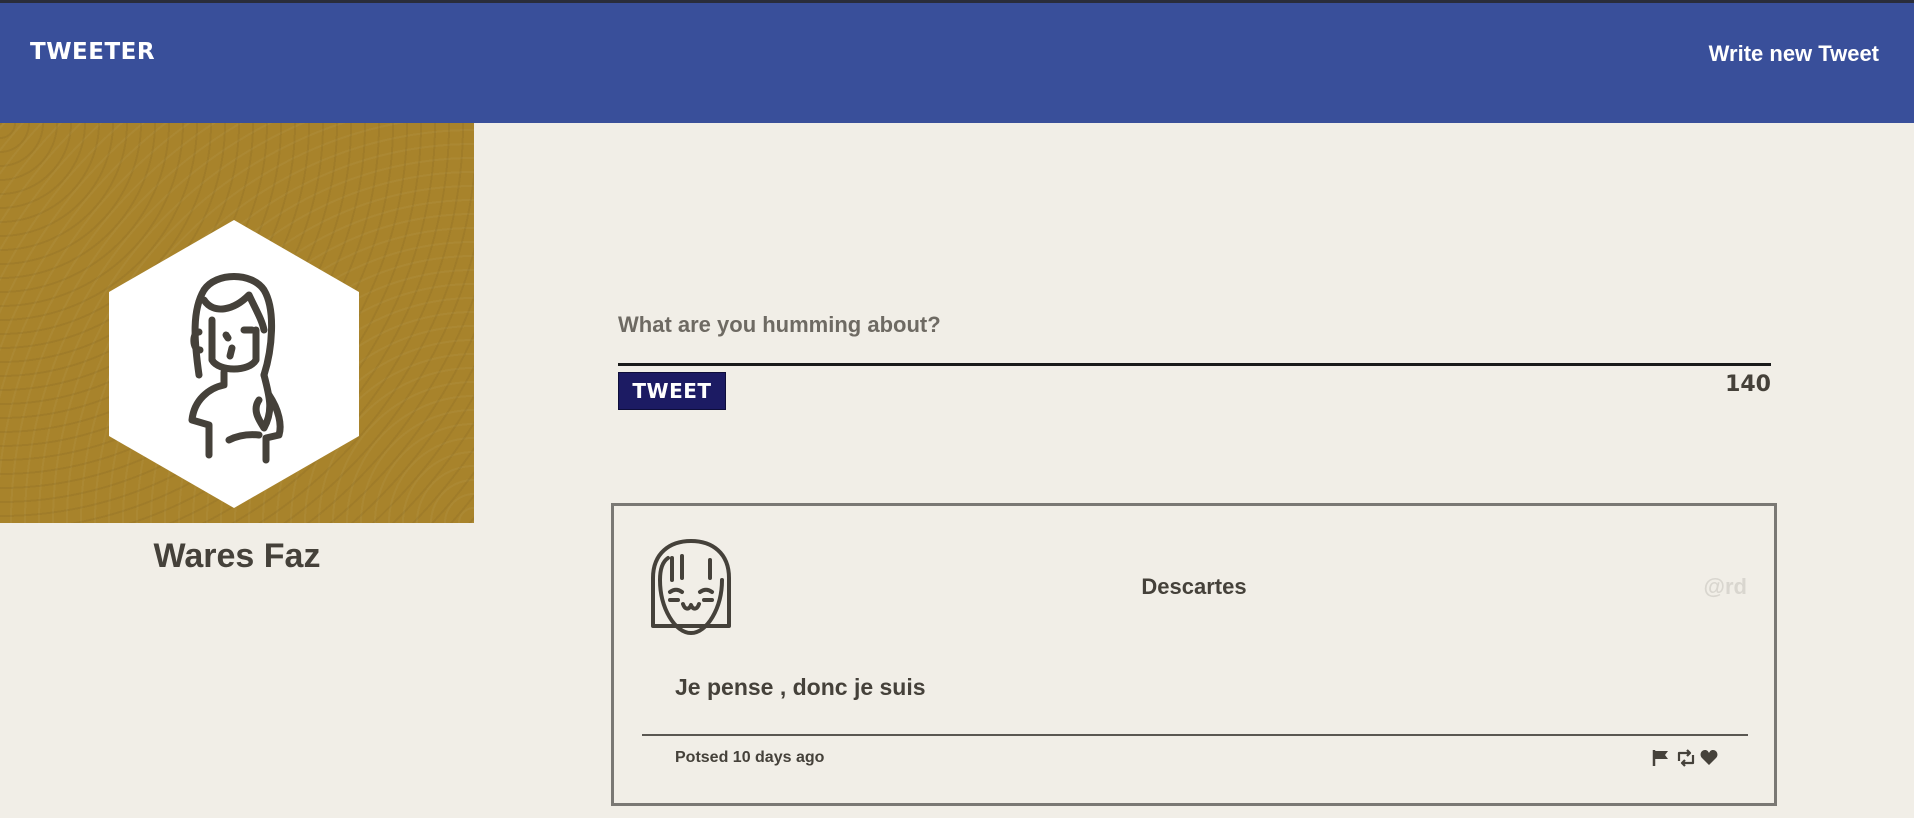  What do you see at coordinates (236, 368) in the screenshot?
I see `girl-avatar-icon` at bounding box center [236, 368].